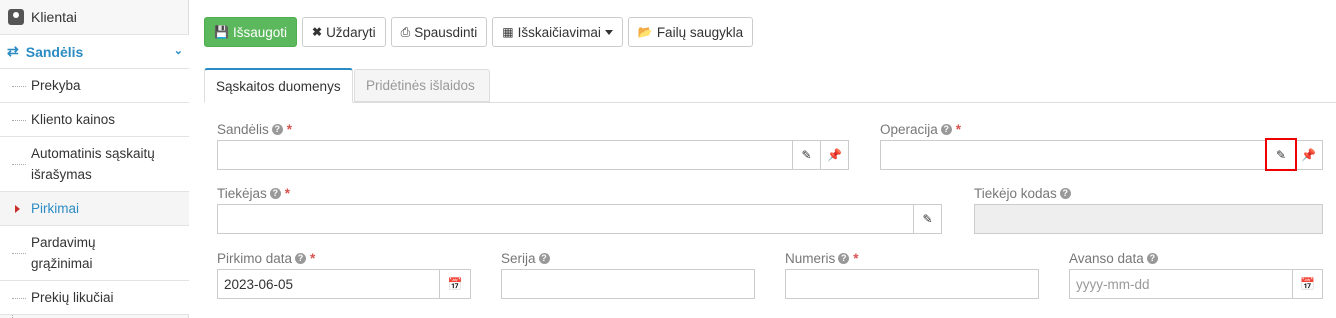  I want to click on sidebar-item-label: Prekyba, so click(56, 85).